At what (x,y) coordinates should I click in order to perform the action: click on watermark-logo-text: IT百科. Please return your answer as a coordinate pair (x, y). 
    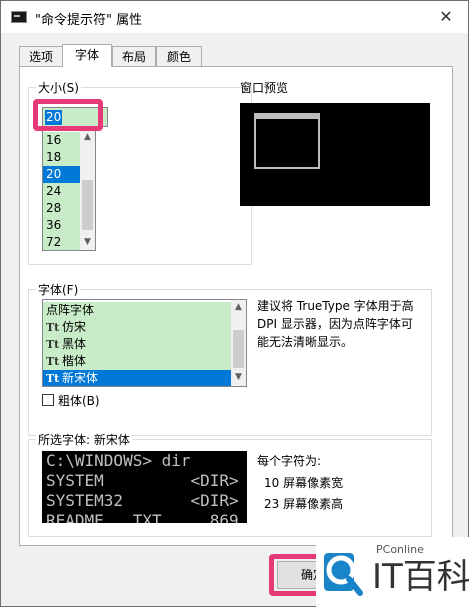
    Looking at the image, I should click on (420, 577).